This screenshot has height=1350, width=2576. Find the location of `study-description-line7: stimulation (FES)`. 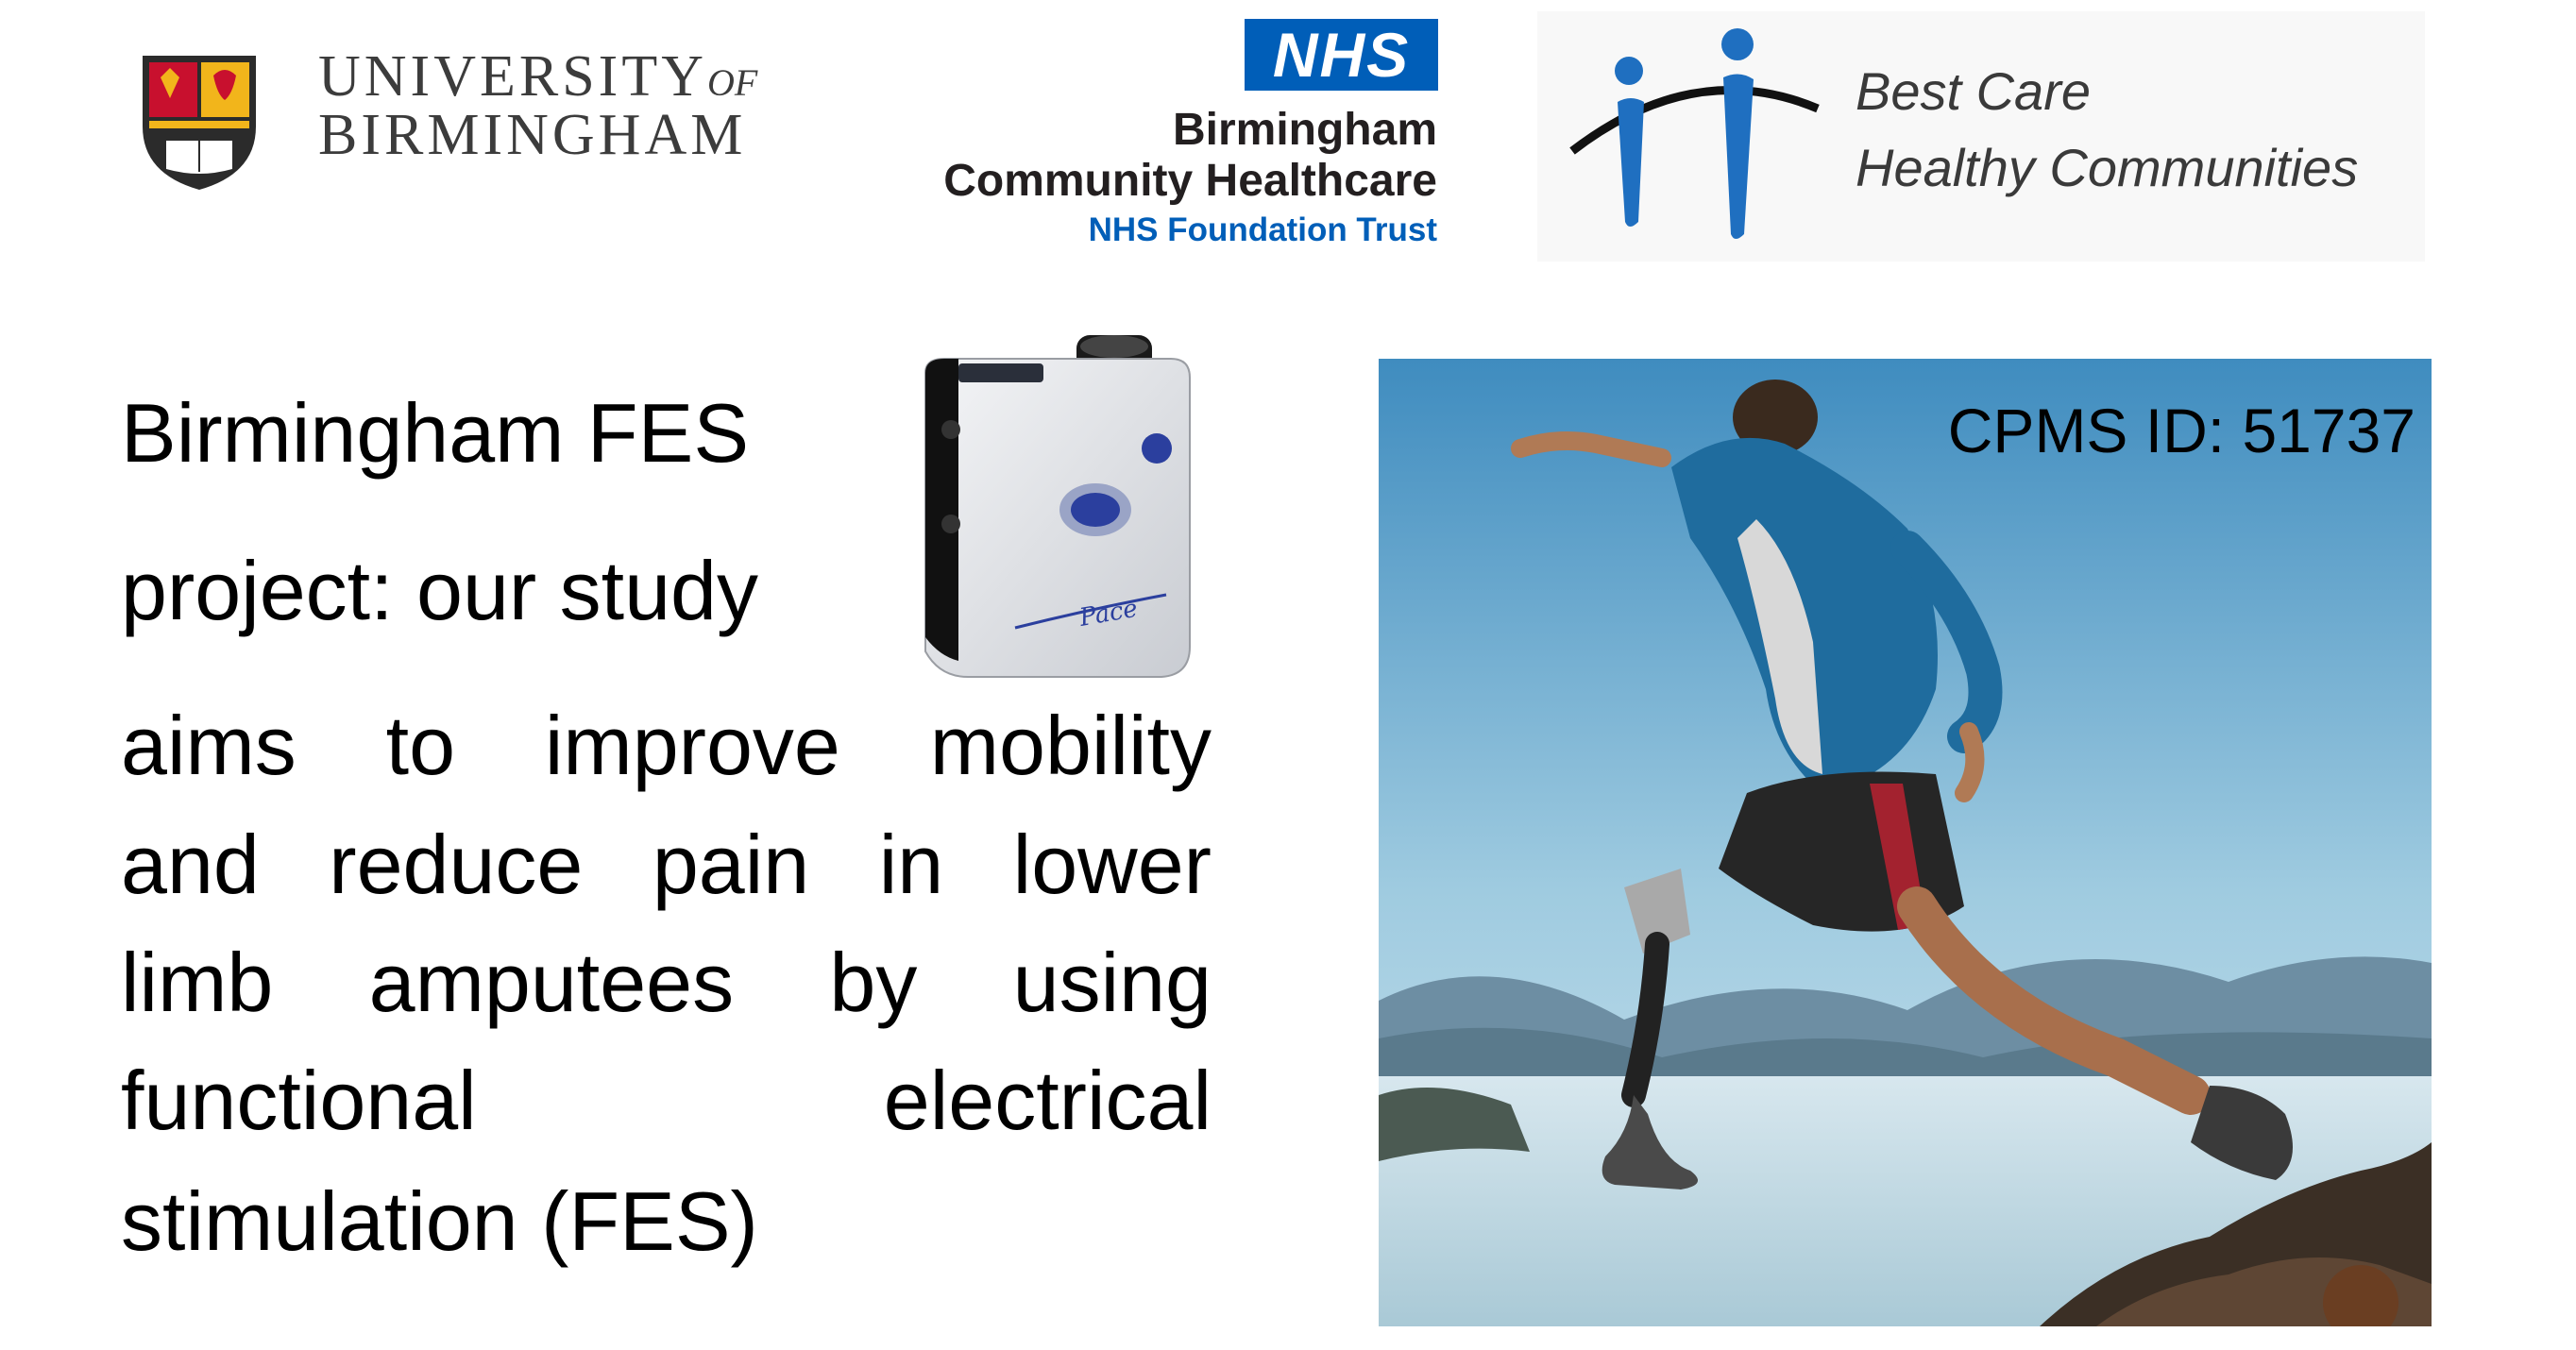

study-description-line7: stimulation (FES) is located at coordinates (439, 1221).